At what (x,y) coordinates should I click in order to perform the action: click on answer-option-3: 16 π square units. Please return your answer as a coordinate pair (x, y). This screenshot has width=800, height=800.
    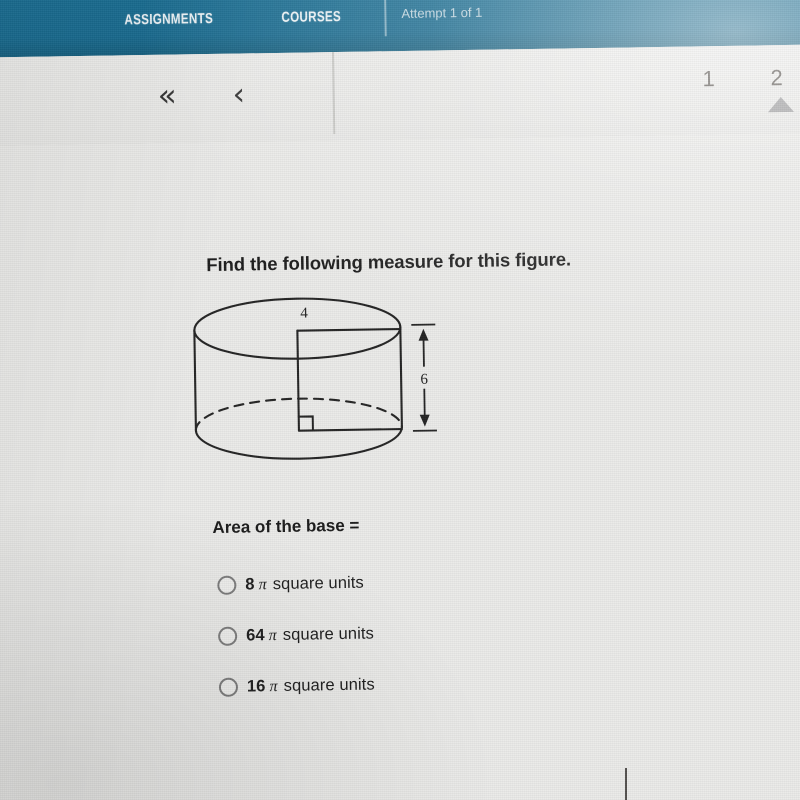
    Looking at the image, I should click on (429, 684).